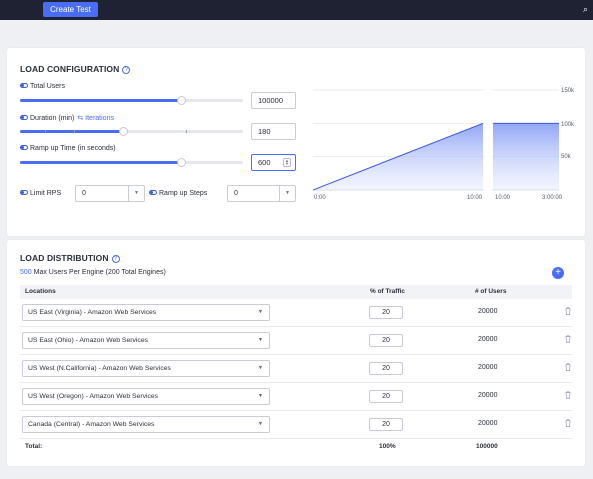  What do you see at coordinates (296, 10) in the screenshot?
I see `top-bar: Create Test ⌕` at bounding box center [296, 10].